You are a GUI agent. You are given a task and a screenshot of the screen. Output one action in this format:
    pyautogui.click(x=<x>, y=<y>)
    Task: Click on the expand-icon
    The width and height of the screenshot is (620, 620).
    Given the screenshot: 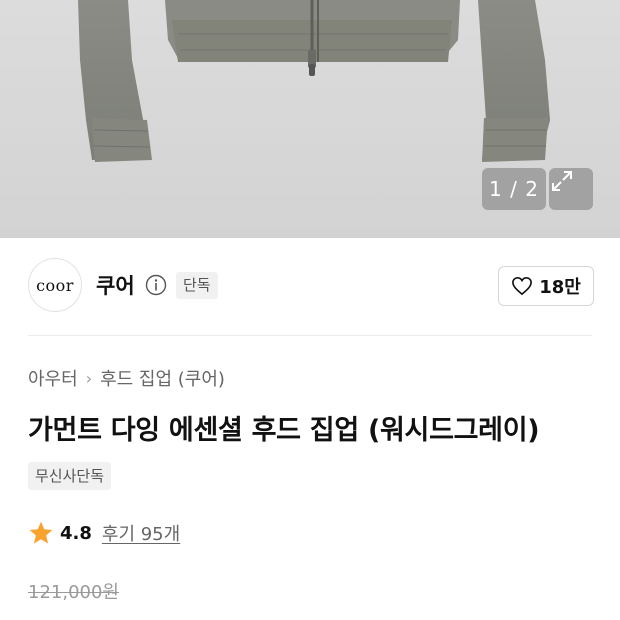 What is the action you would take?
    pyautogui.click(x=562, y=181)
    